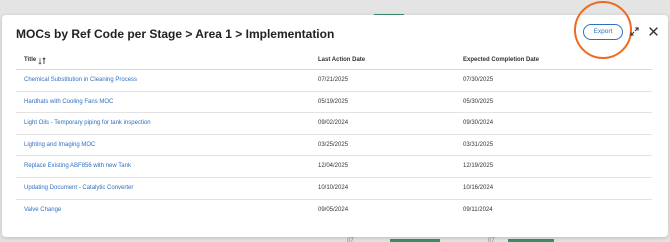 The height and width of the screenshot is (242, 670). I want to click on expected-completion-date: 03/31/2025, so click(478, 144).